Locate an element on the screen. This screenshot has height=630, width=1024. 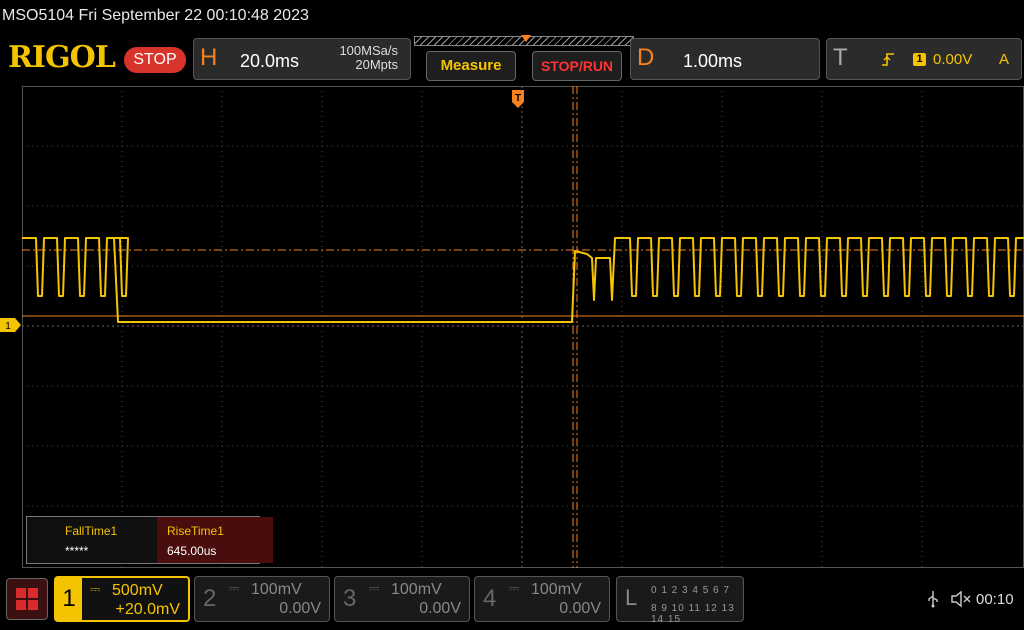
channel2-offset: 0.00V is located at coordinates (300, 608).